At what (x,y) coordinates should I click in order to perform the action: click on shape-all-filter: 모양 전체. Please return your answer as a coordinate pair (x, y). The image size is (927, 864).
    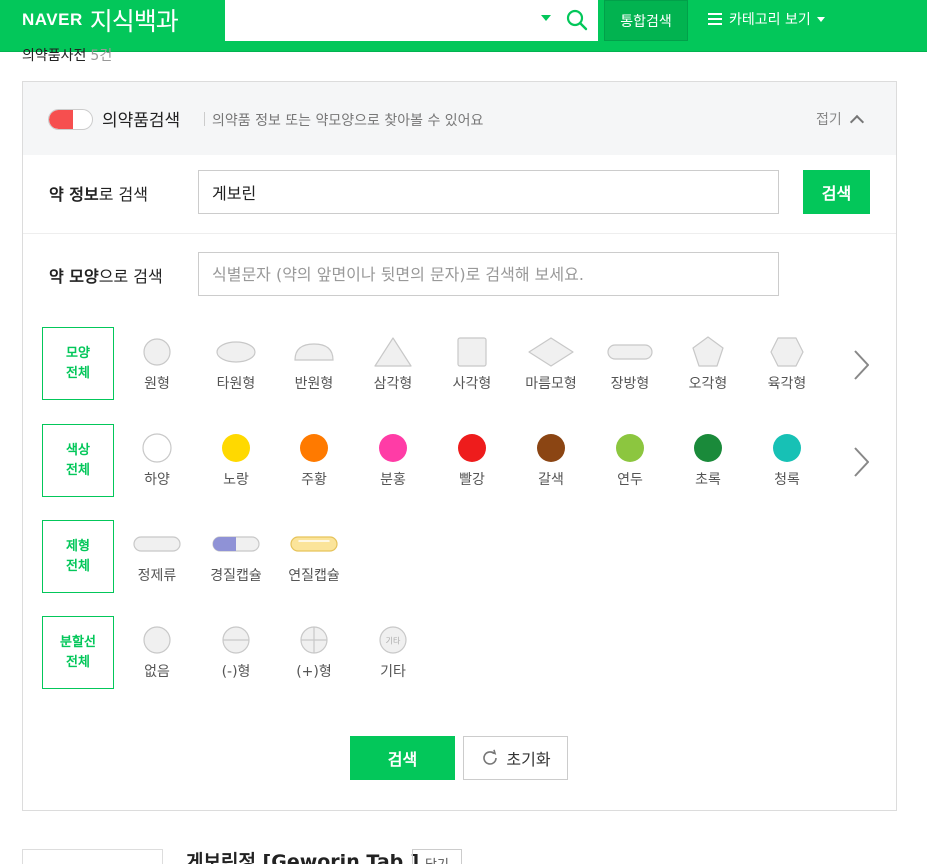
    Looking at the image, I should click on (78, 363).